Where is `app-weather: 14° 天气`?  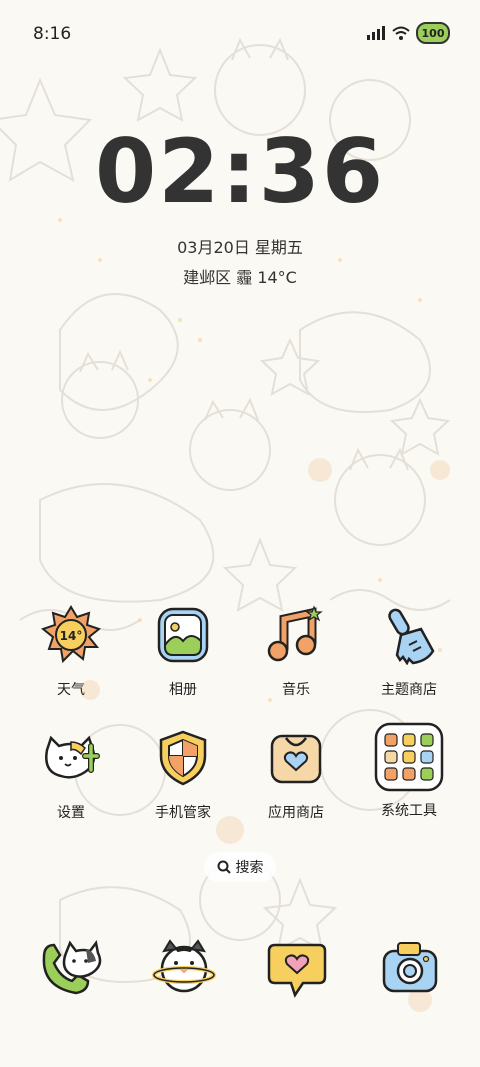 app-weather: 14° 天气 is located at coordinates (71, 652).